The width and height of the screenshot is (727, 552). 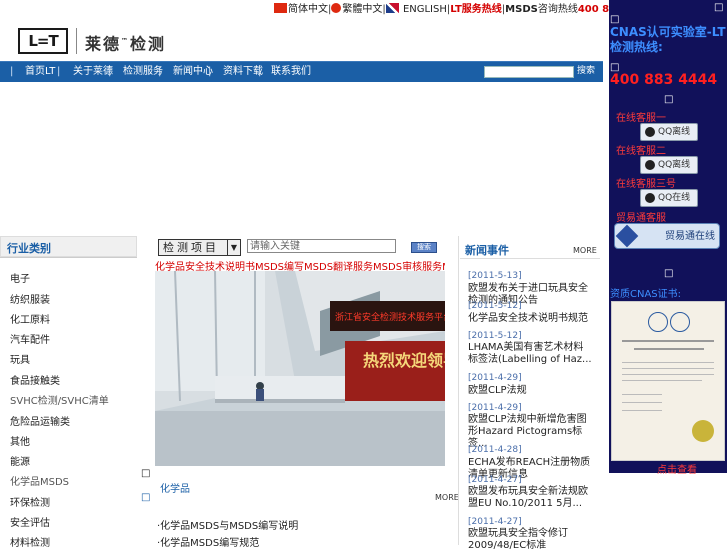 What do you see at coordinates (20, 277) in the screenshot?
I see `category-item: 电子` at bounding box center [20, 277].